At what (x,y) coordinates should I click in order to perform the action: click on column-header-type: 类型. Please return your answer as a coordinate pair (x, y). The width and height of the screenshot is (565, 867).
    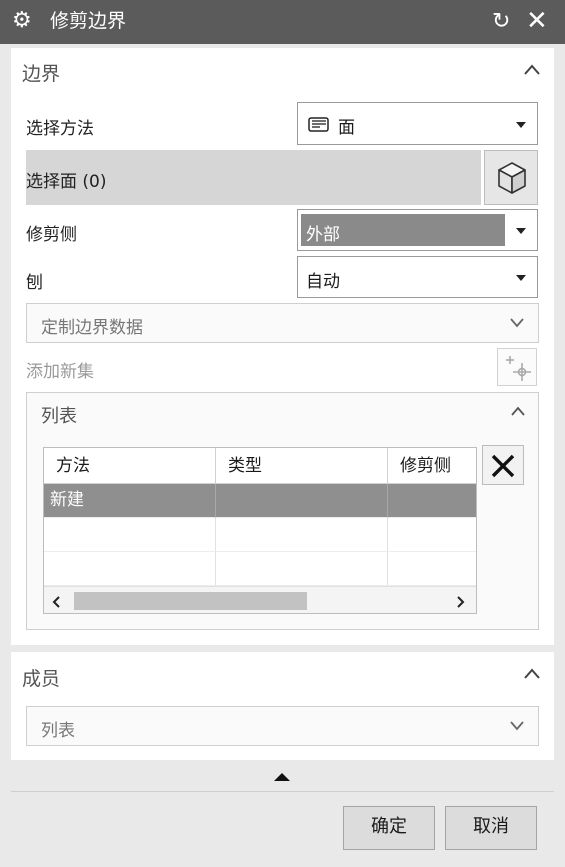
    Looking at the image, I should click on (302, 466).